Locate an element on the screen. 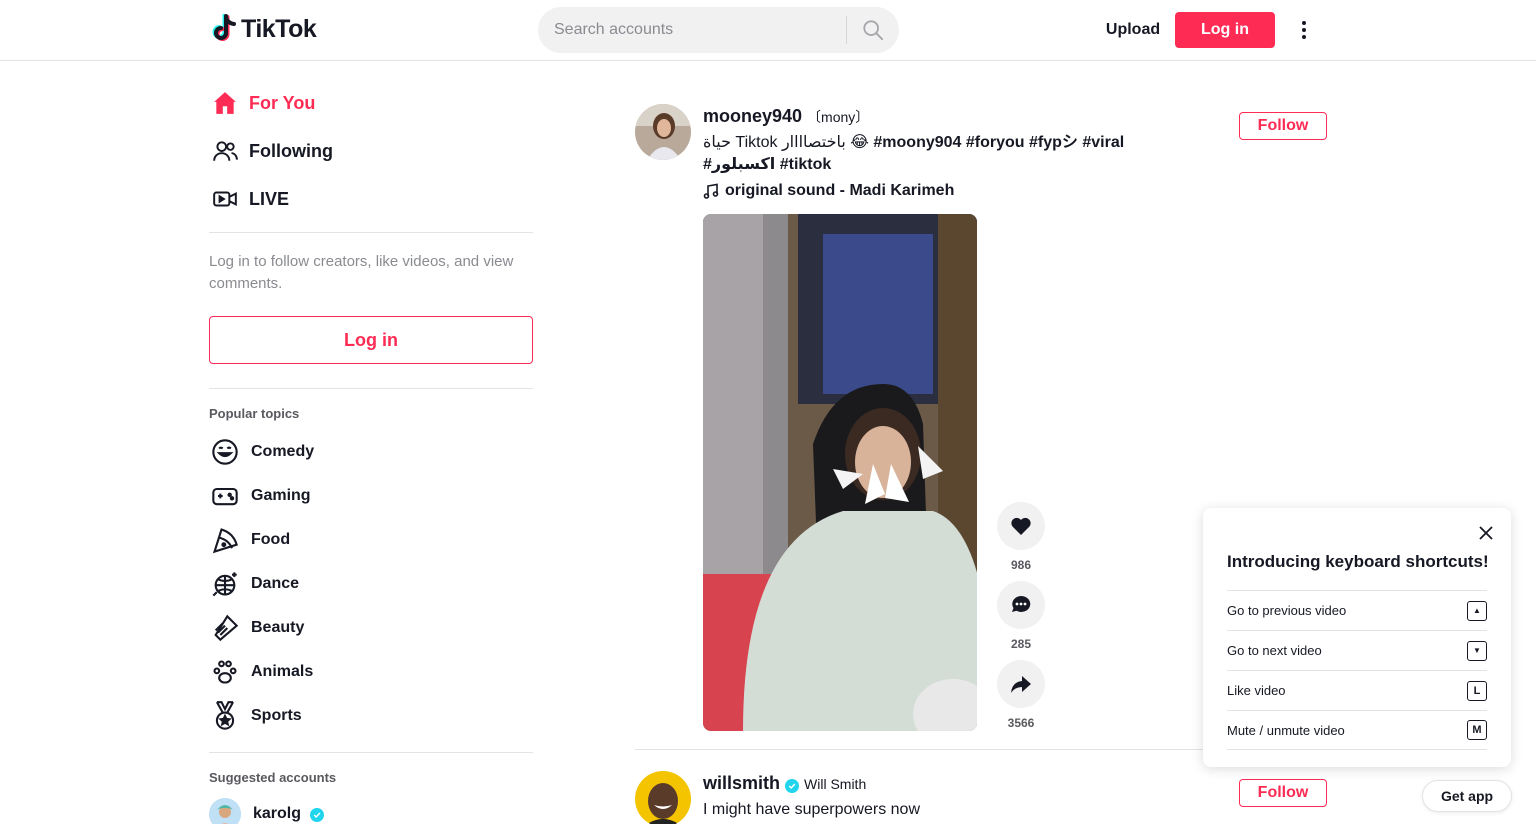 This screenshot has height=824, width=1536. nickname: Will Smith is located at coordinates (835, 784).